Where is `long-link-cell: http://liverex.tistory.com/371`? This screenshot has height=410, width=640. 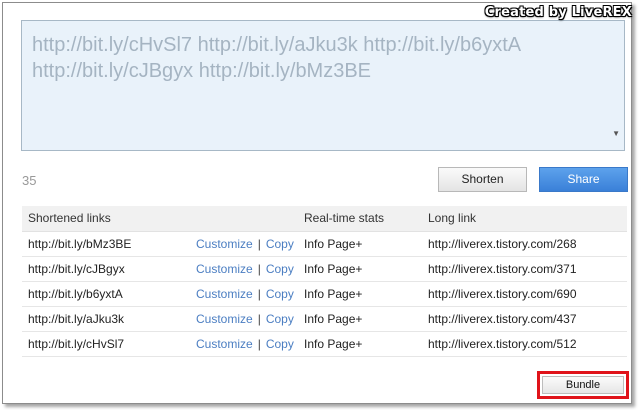 long-link-cell: http://liverex.tistory.com/371 is located at coordinates (524, 268).